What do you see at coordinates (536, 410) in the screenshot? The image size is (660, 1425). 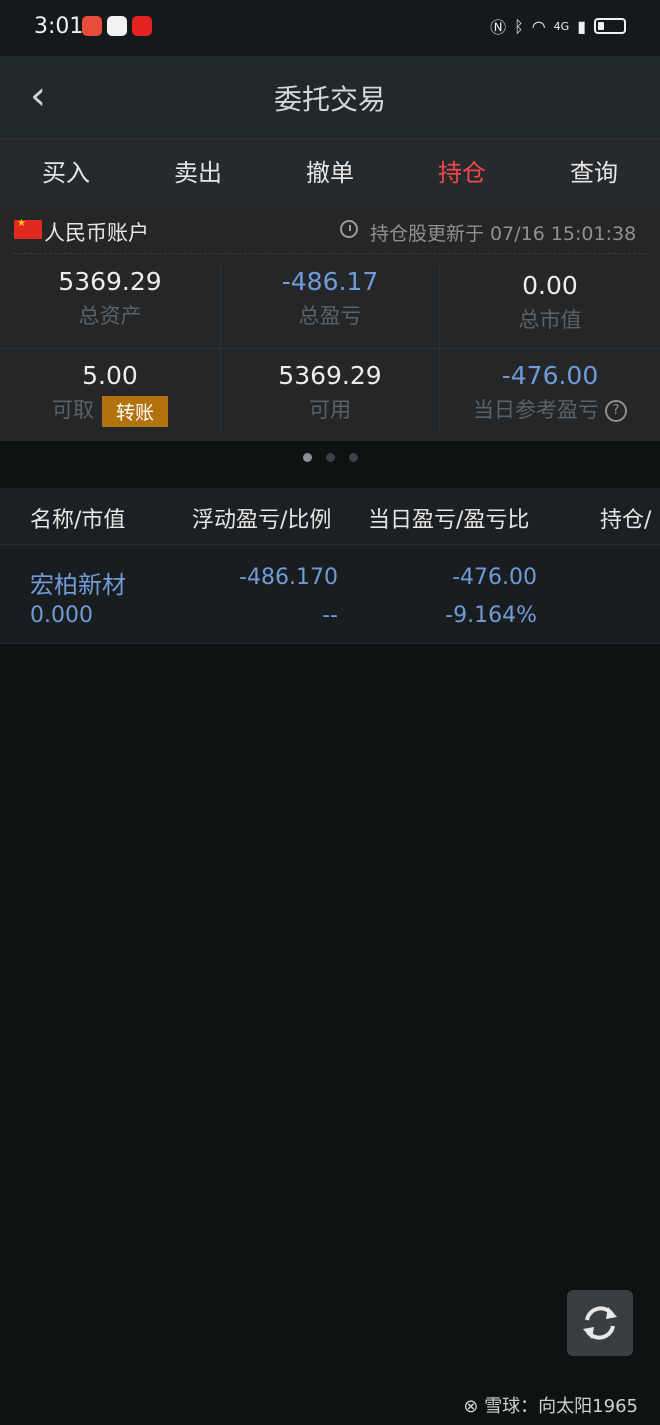 I see `stat-label: 当日参考盈亏` at bounding box center [536, 410].